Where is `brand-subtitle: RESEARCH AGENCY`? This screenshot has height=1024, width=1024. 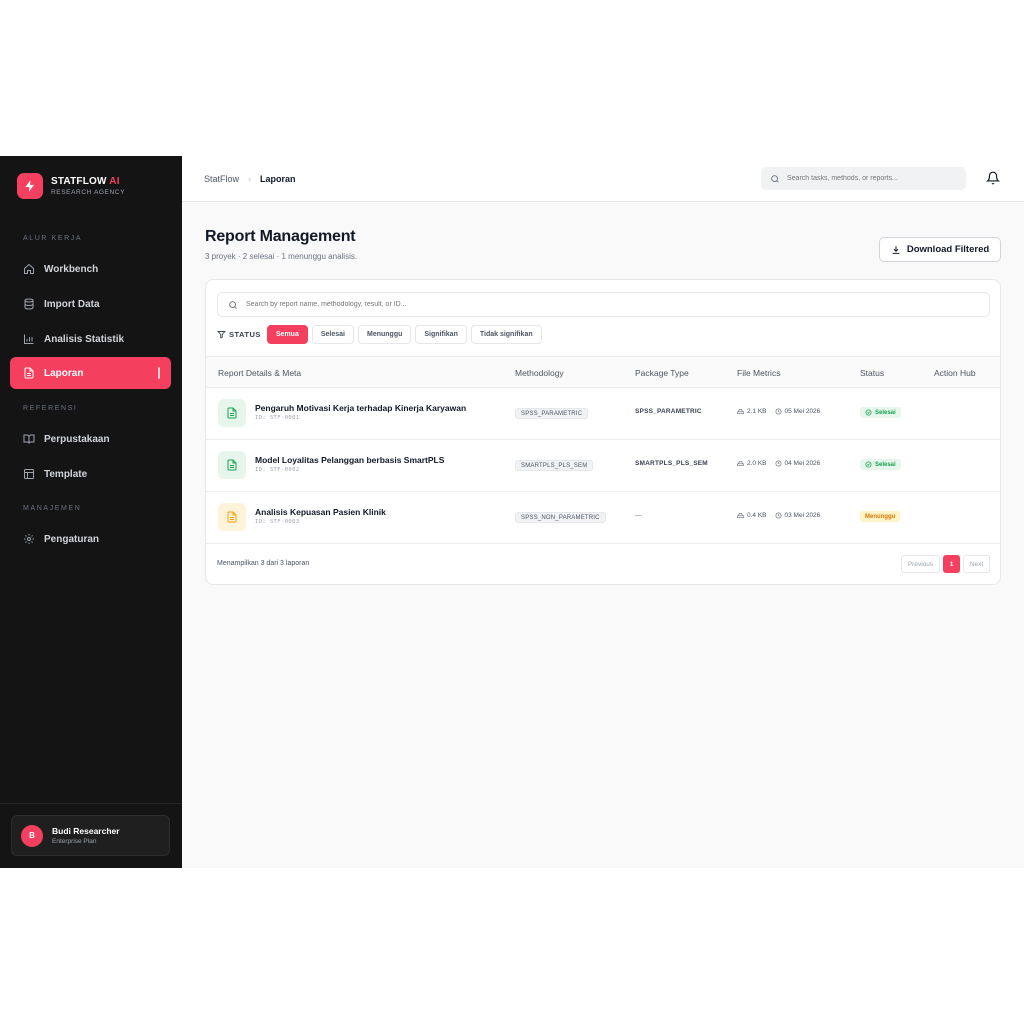
brand-subtitle: RESEARCH AGENCY is located at coordinates (88, 192).